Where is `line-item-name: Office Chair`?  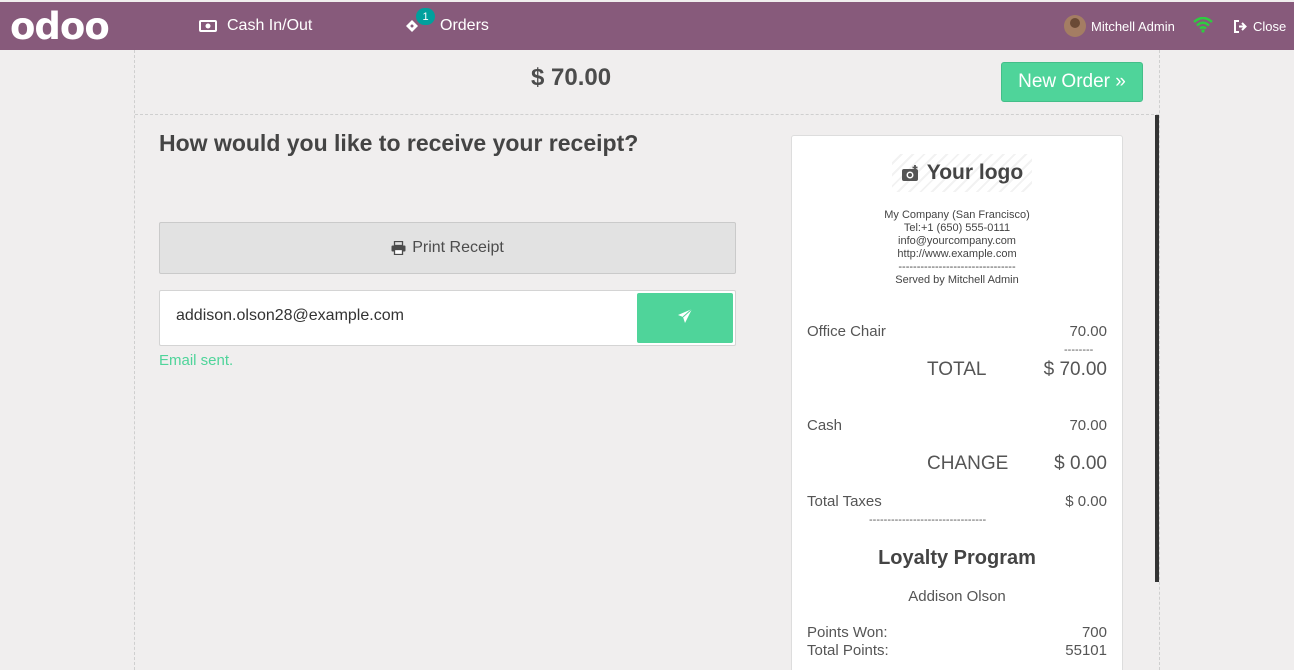 line-item-name: Office Chair is located at coordinates (846, 331).